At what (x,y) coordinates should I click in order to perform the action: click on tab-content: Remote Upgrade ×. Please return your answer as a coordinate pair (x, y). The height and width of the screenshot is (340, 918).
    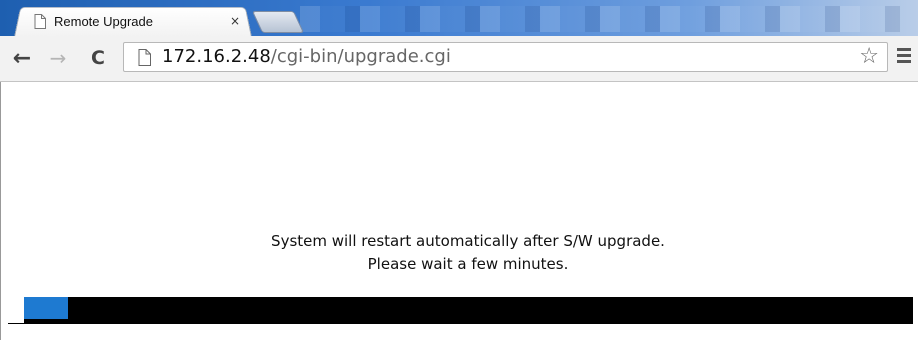
    Looking at the image, I should click on (137, 21).